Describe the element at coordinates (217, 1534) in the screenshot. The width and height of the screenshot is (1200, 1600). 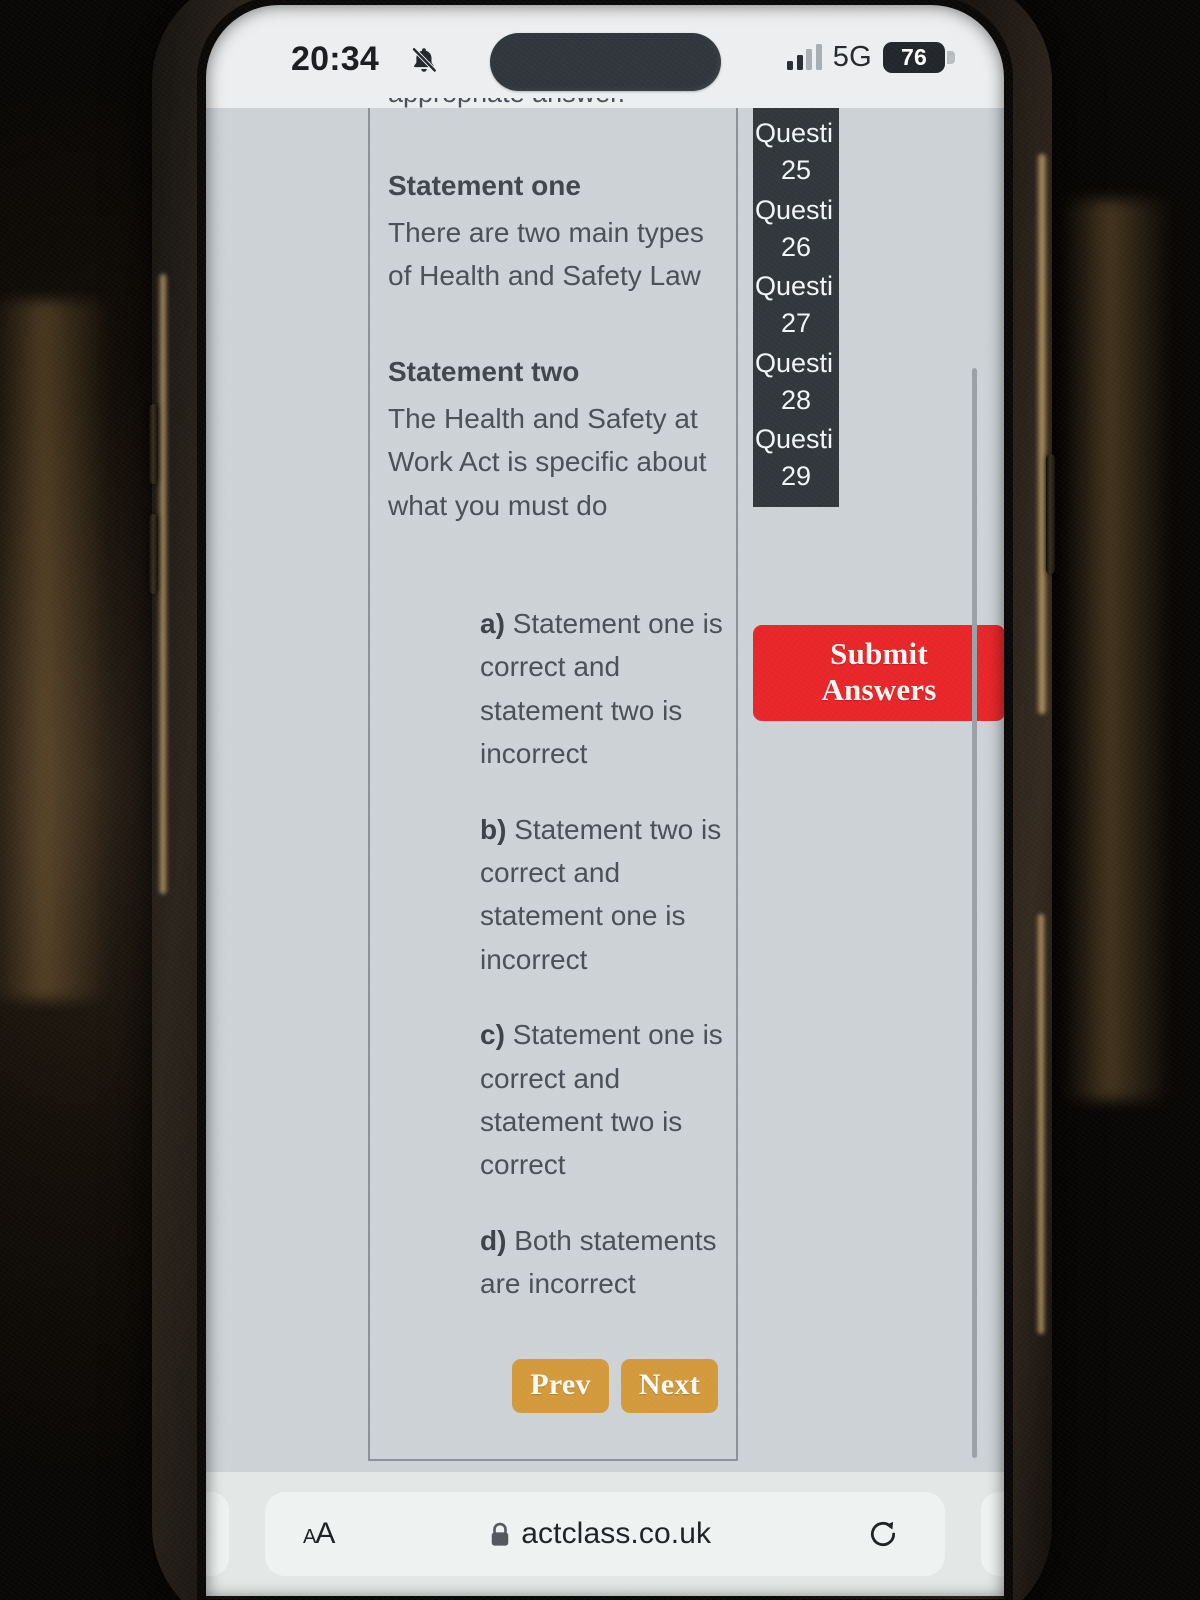
I see `adjacent-tab-left` at that location.